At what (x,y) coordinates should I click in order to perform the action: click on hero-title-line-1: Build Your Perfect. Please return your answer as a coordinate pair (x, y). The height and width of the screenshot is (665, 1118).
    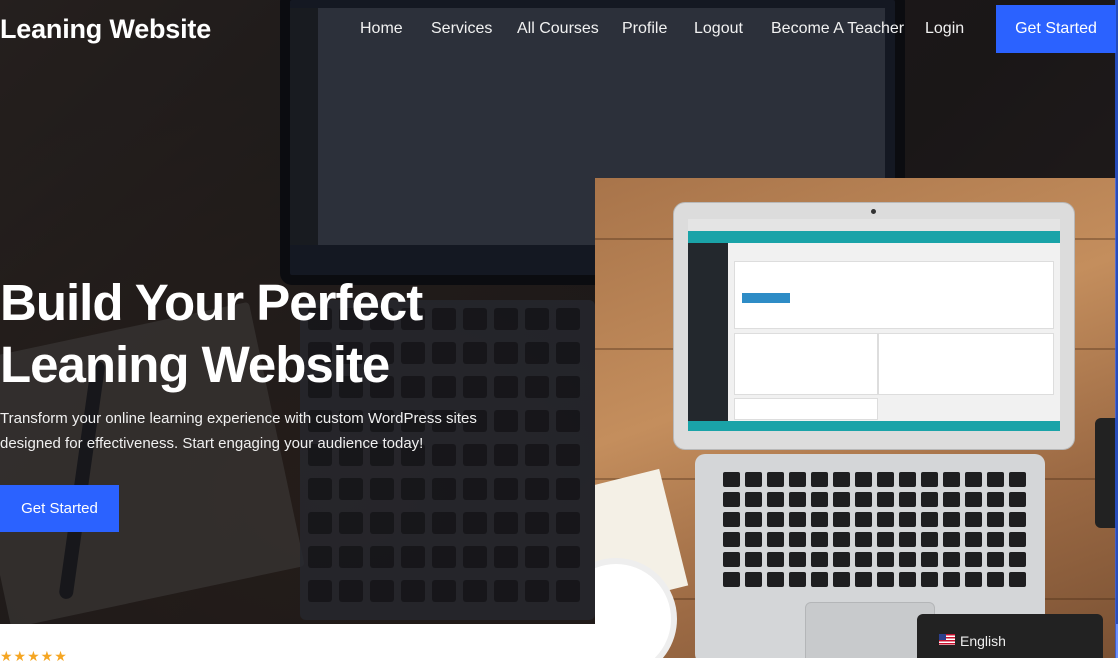
    Looking at the image, I should click on (211, 302).